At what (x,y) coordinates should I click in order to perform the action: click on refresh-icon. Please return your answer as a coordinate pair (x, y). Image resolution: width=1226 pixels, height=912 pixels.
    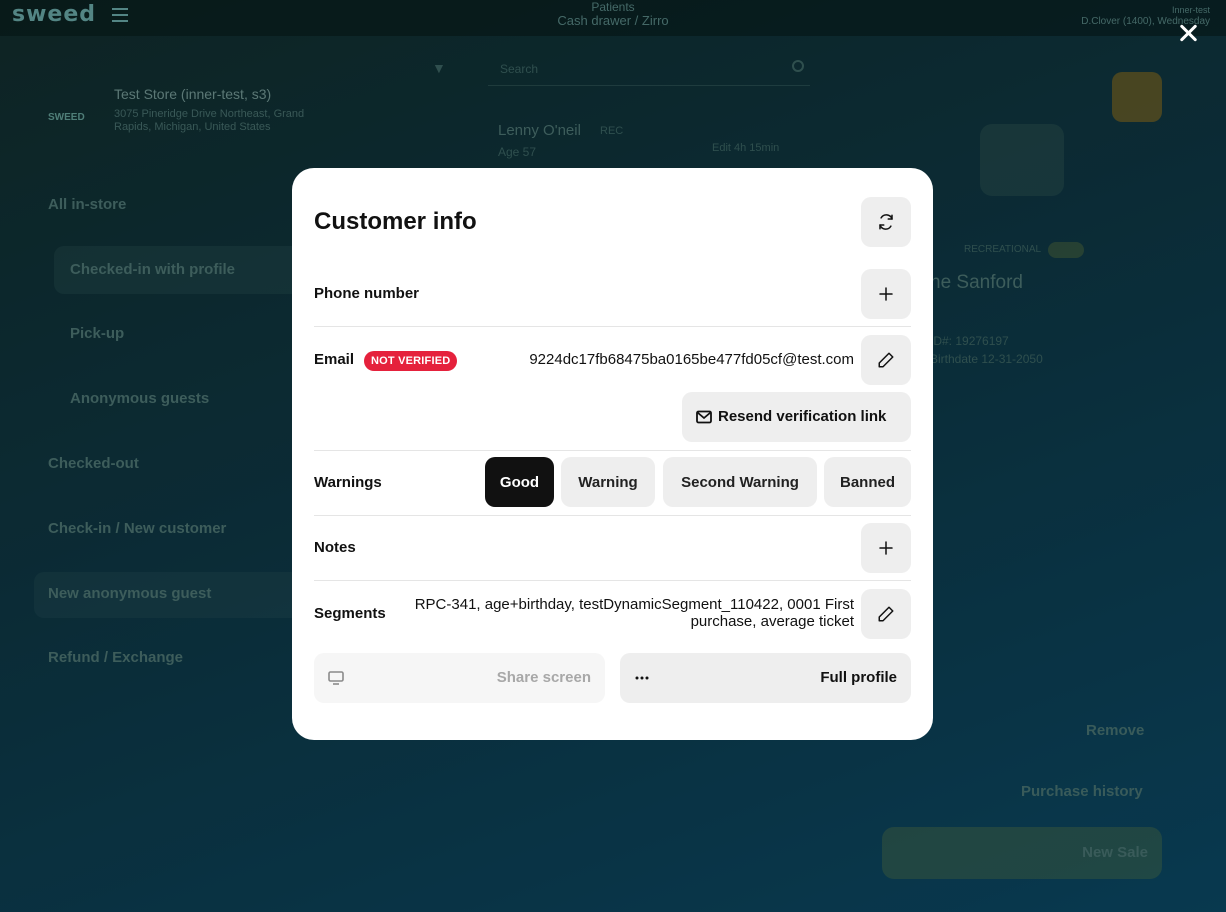
    Looking at the image, I should click on (886, 222).